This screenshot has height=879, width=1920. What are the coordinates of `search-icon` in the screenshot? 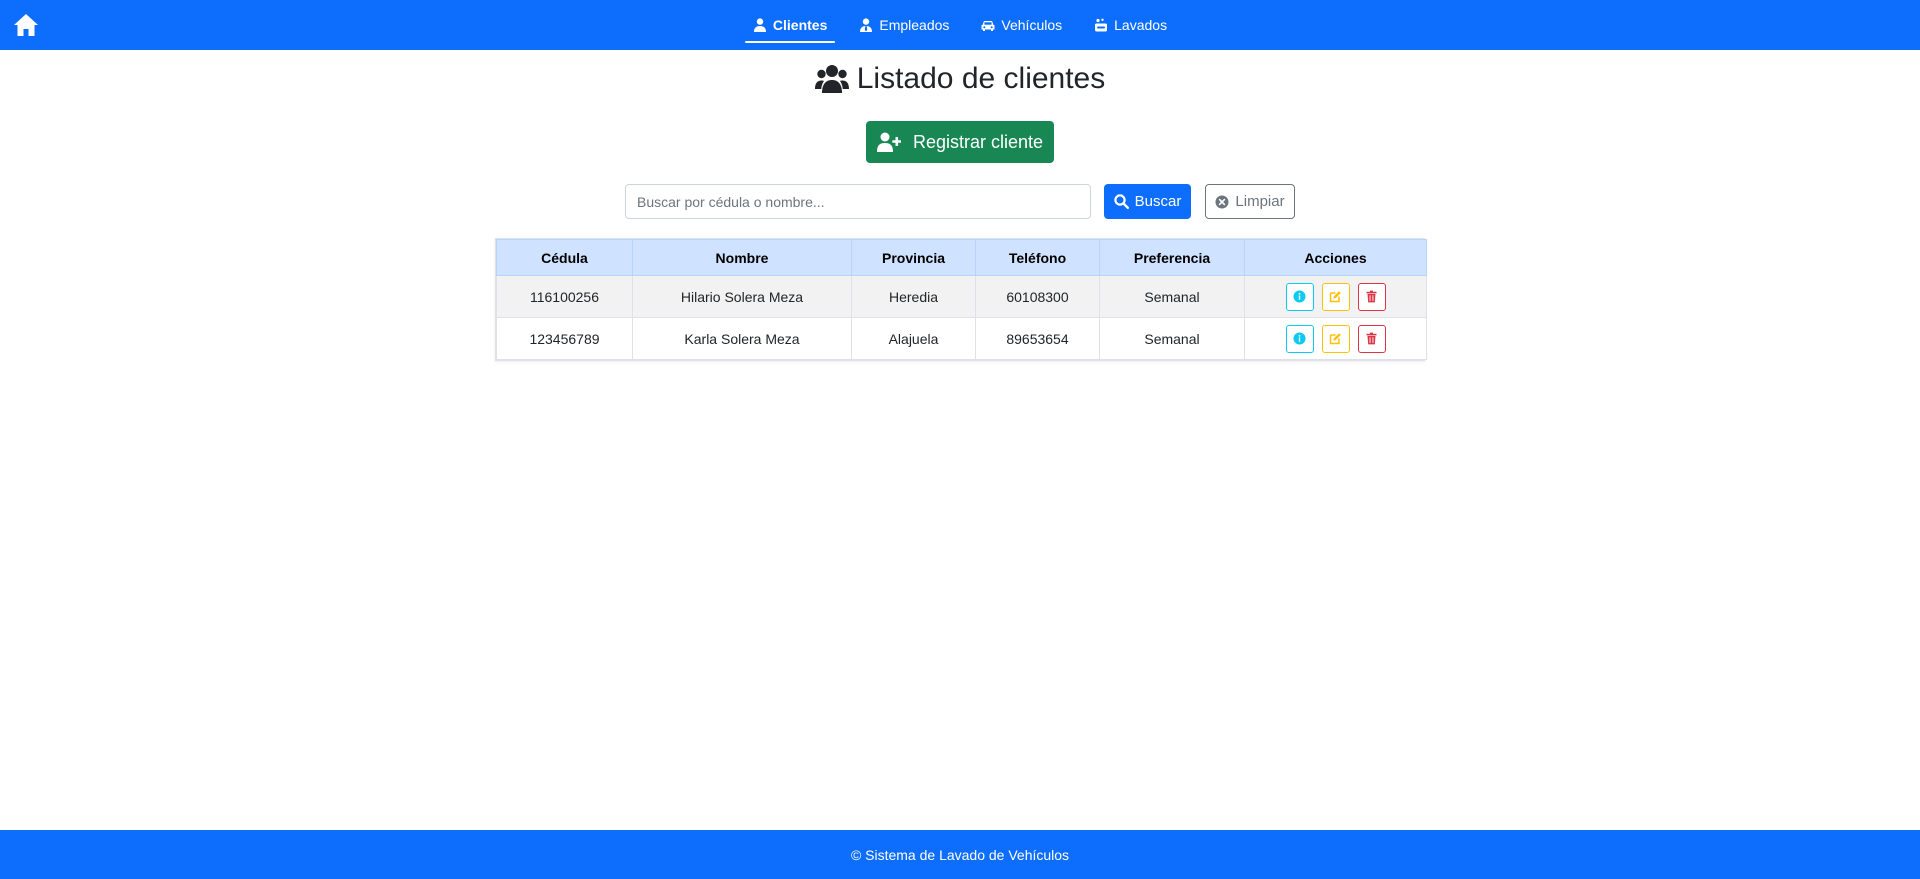 It's located at (1121, 201).